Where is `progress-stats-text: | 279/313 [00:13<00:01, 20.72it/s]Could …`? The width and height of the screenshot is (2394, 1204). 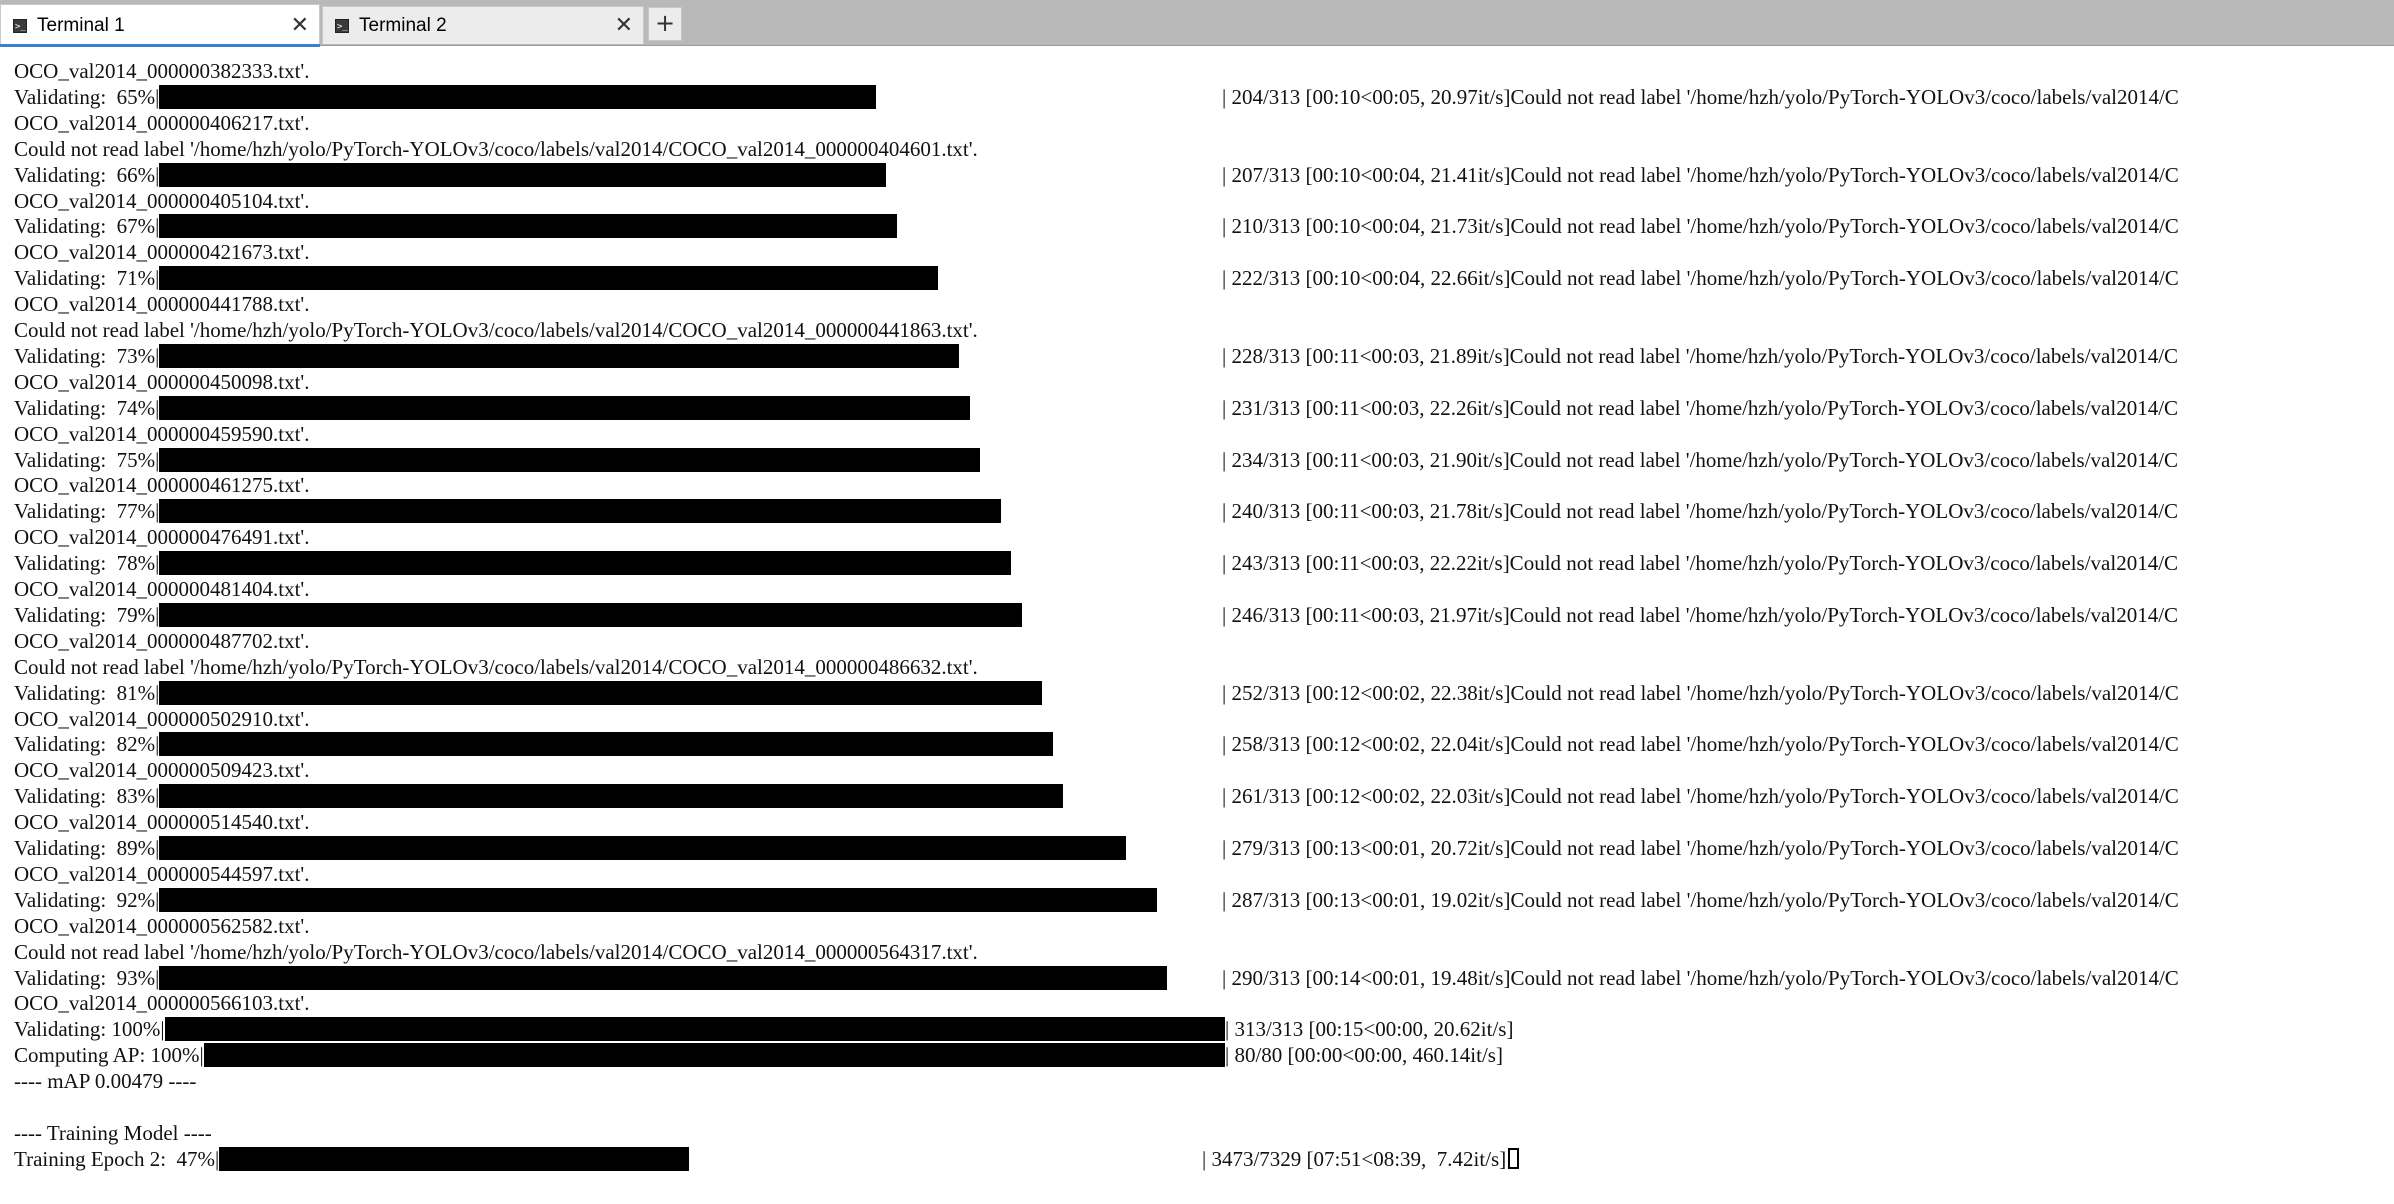 progress-stats-text: | 279/313 [00:13<00:01, 20.72it/s]Could … is located at coordinates (1700, 848).